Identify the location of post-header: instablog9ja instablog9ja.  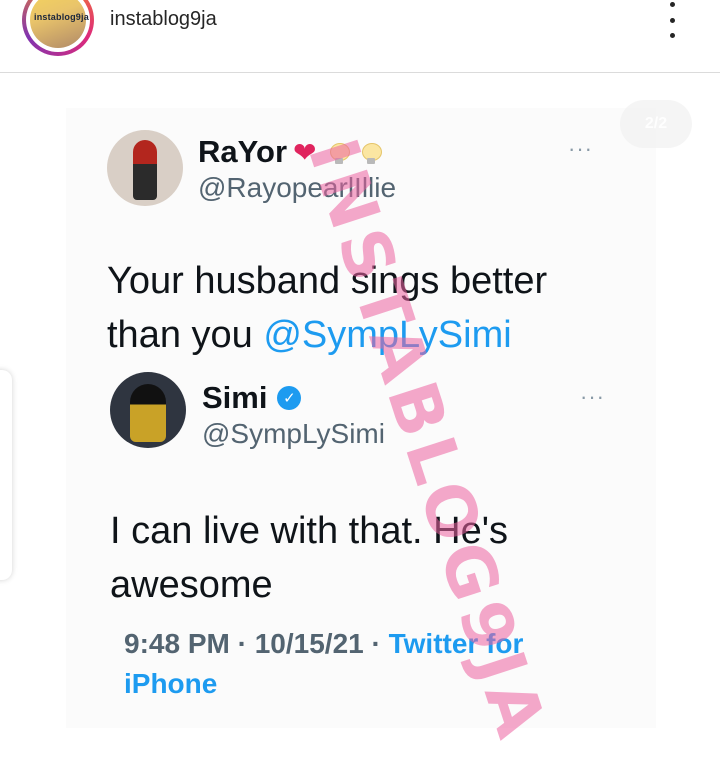
(360, 36).